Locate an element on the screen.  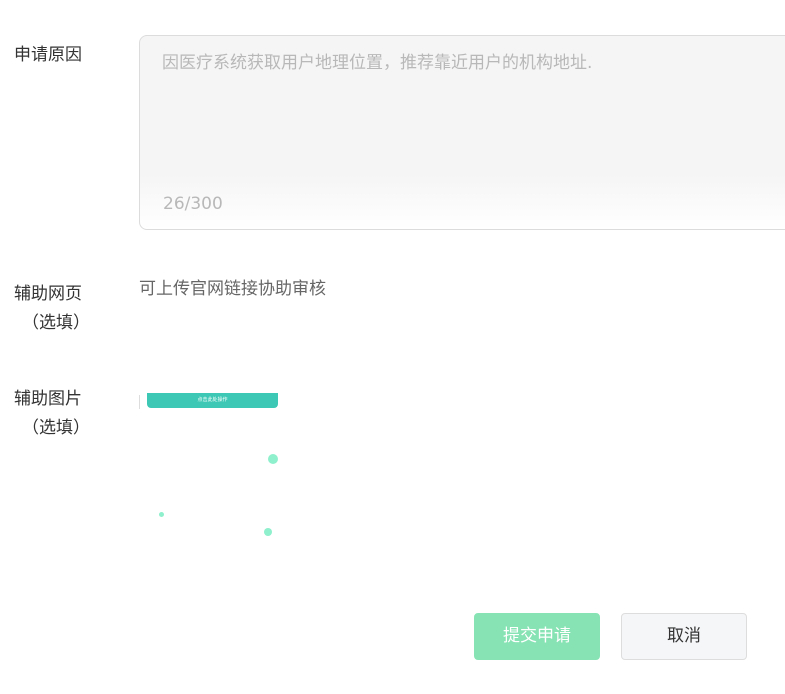
cancel-button: 取消 is located at coordinates (684, 636).